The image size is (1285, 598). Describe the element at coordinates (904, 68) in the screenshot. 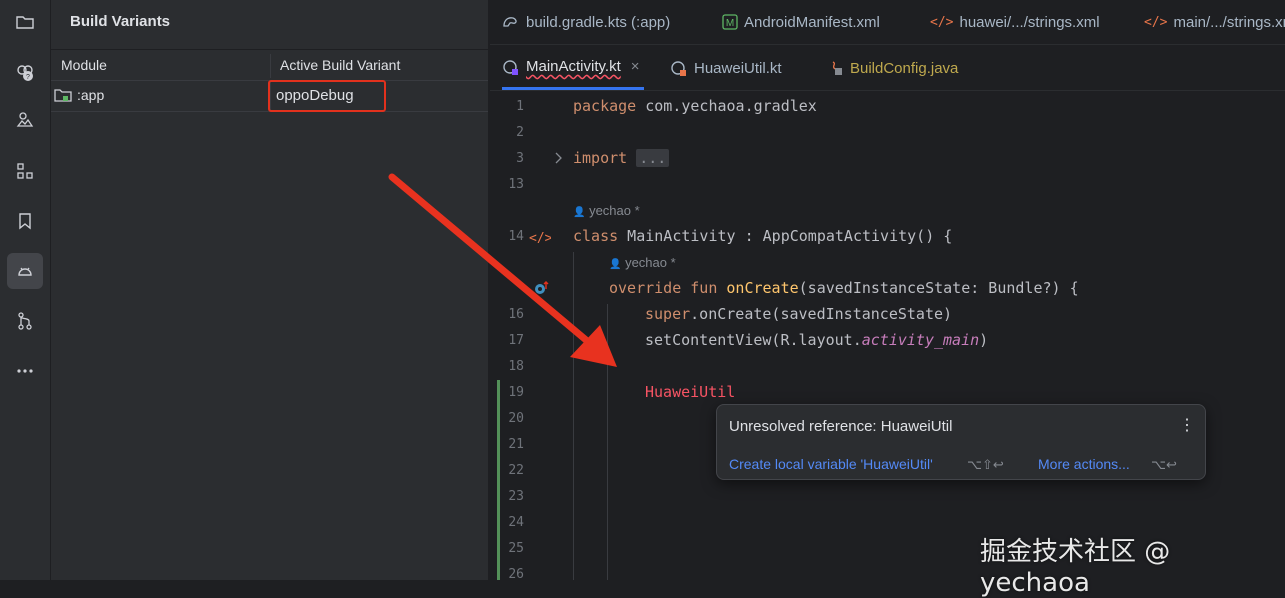

I see `tab-label: BuildConfig.java` at that location.